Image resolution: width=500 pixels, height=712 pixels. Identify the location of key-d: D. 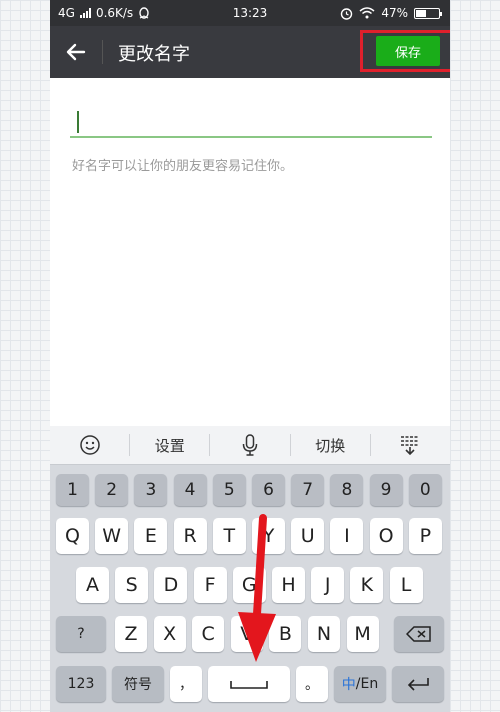
(171, 585).